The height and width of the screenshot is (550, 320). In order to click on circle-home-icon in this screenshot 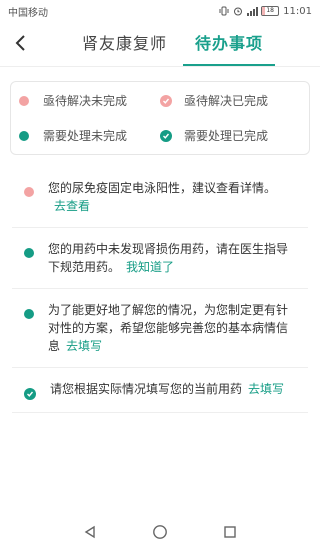, I will do `click(160, 532)`.